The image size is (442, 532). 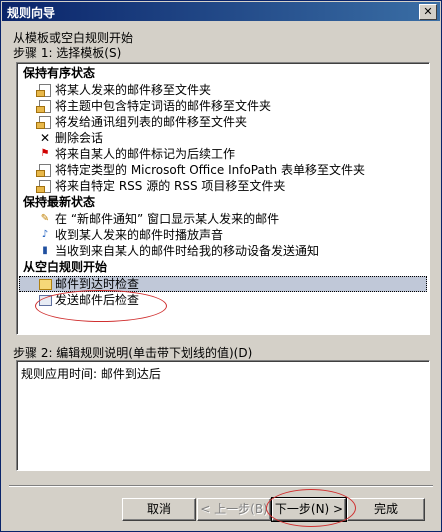 What do you see at coordinates (45, 153) in the screenshot?
I see `red-flag-icon: ⚑` at bounding box center [45, 153].